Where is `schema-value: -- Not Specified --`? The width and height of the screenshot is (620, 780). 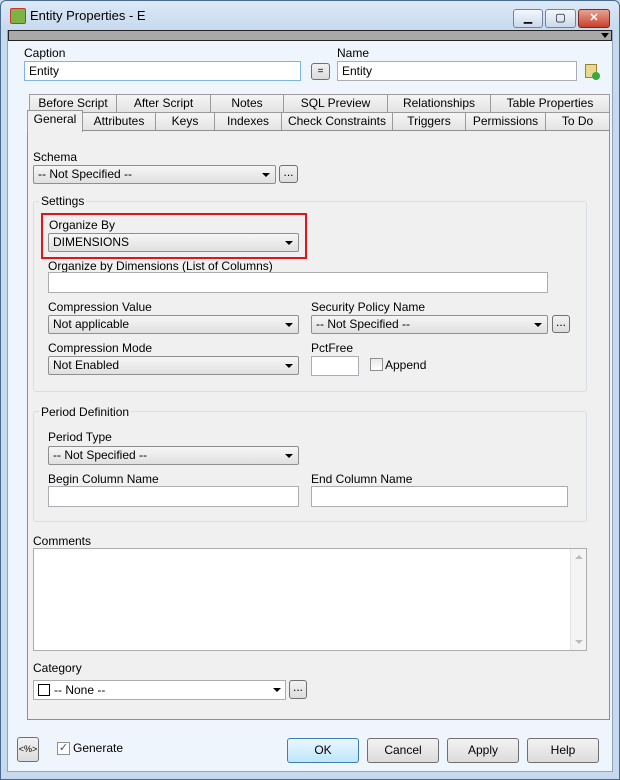 schema-value: -- Not Specified -- is located at coordinates (85, 174).